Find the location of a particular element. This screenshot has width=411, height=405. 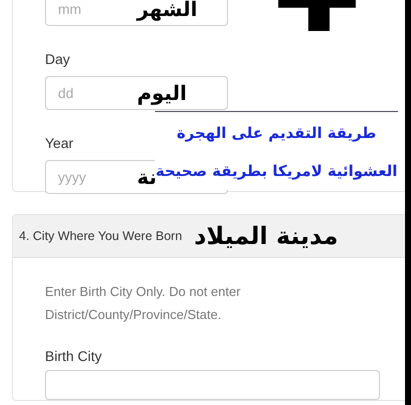

field-label: Birth City is located at coordinates (74, 356).